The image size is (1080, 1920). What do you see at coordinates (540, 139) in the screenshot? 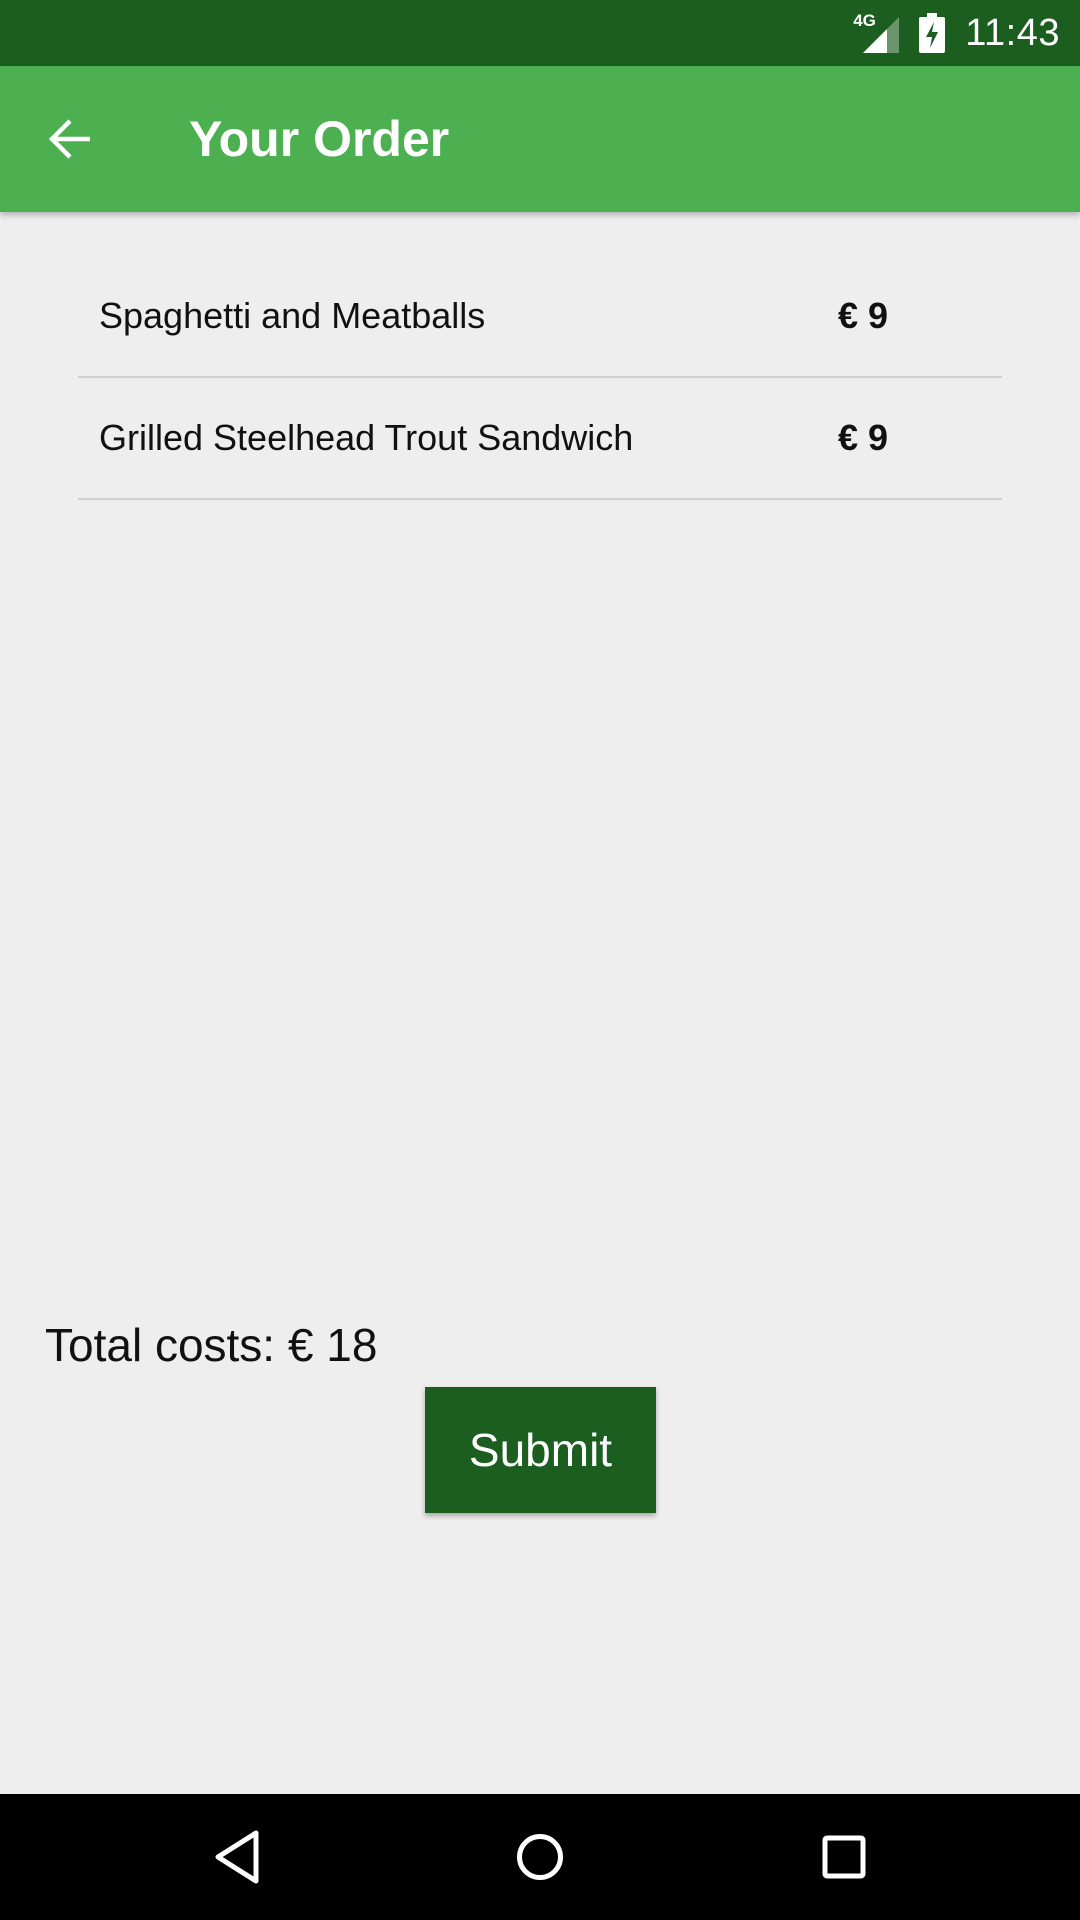
I see `app-bar: Your Order` at bounding box center [540, 139].